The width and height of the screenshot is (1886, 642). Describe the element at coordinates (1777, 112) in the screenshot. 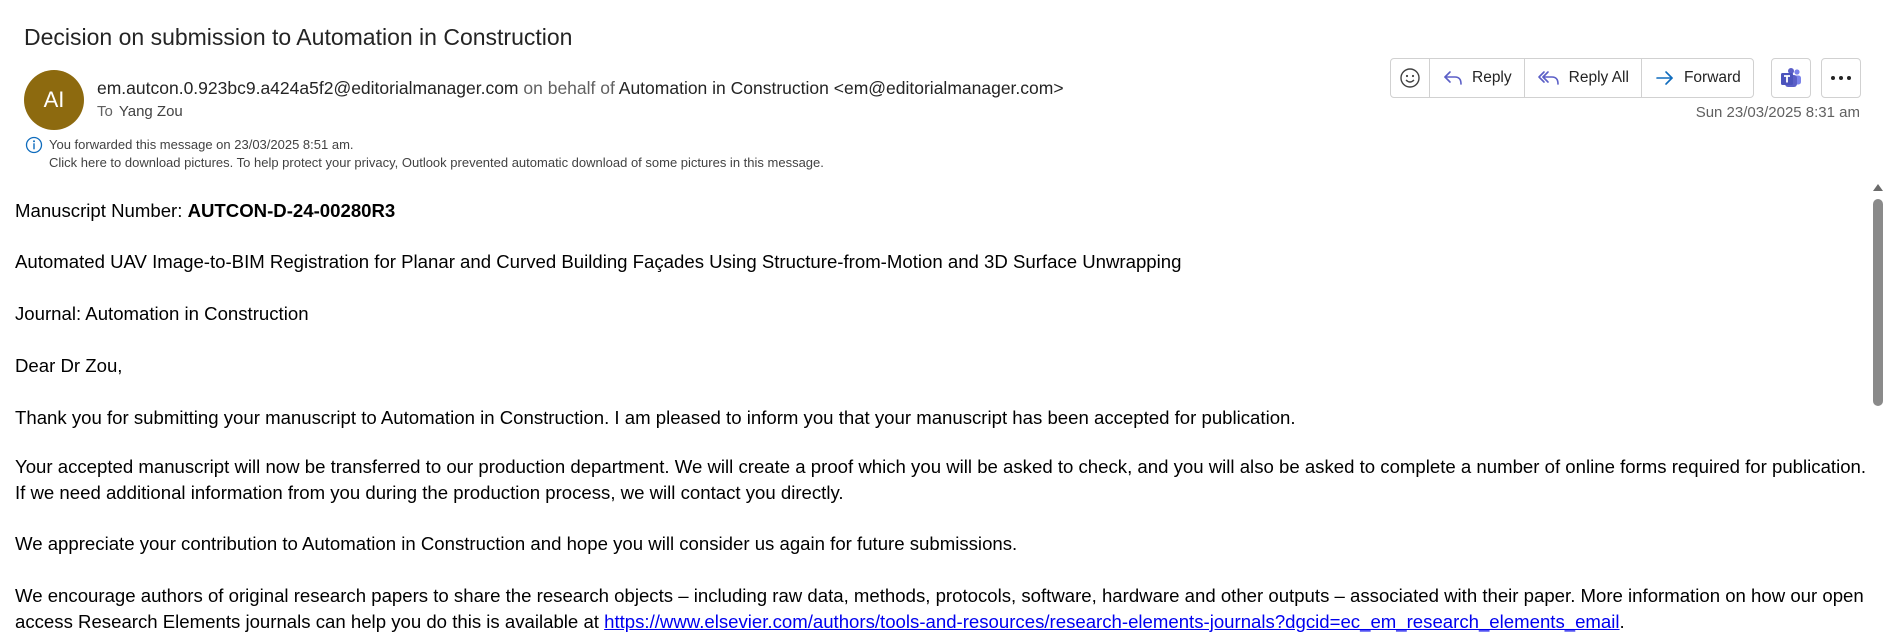

I see `received-date: Sun 23/03/2025 8:31 am` at that location.